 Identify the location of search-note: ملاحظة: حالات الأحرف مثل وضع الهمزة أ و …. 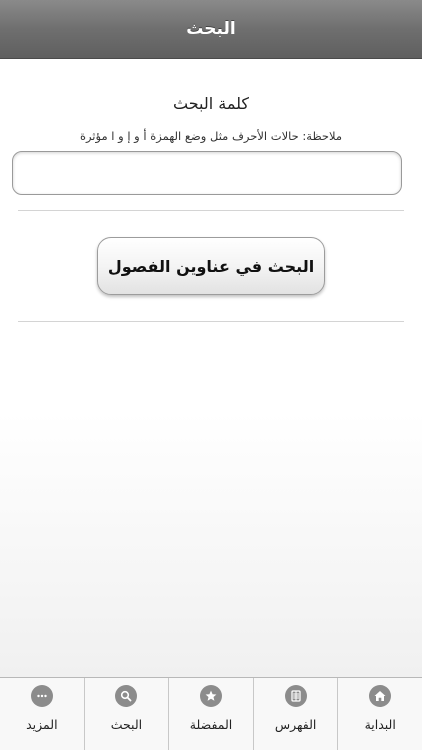
(211, 136).